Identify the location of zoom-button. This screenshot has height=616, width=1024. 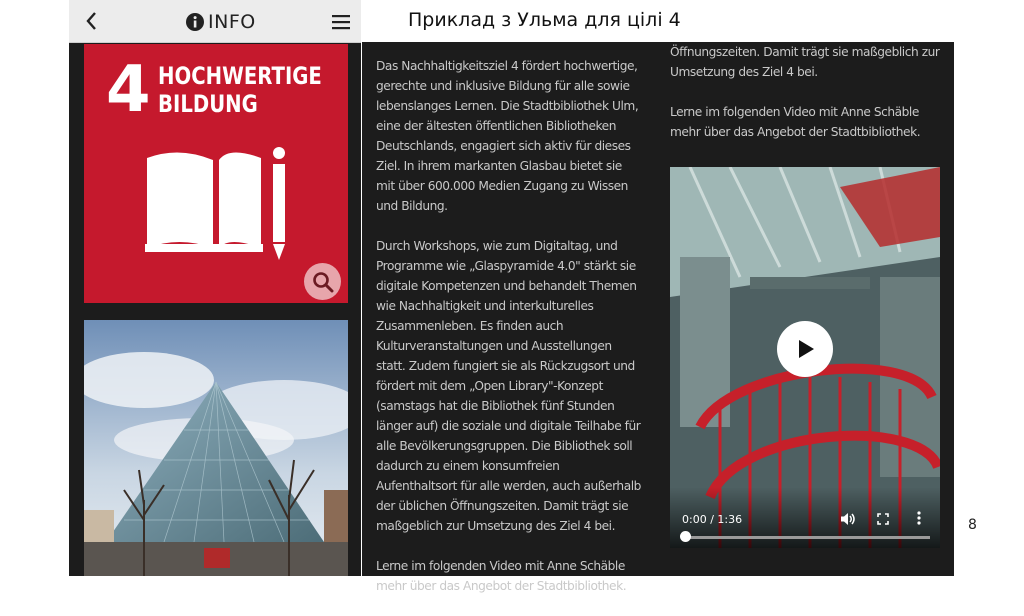
(322, 281).